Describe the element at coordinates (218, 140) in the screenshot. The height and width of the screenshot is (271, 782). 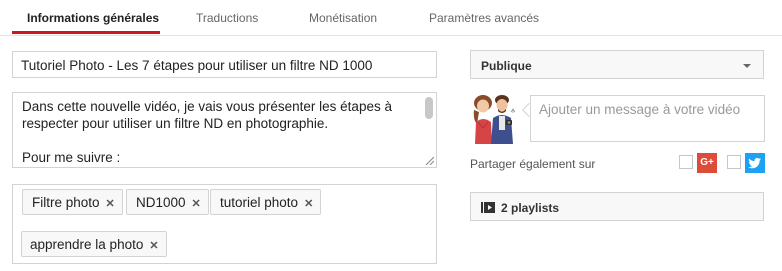
I see `description-line` at that location.